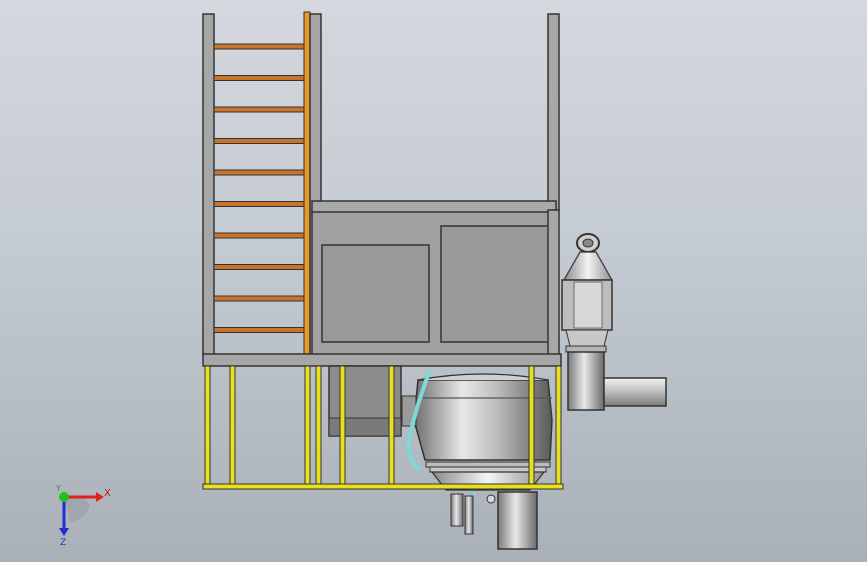 Image resolution: width=867 pixels, height=562 pixels. Describe the element at coordinates (635, 392) in the screenshot. I see `outlet-pipe` at that location.